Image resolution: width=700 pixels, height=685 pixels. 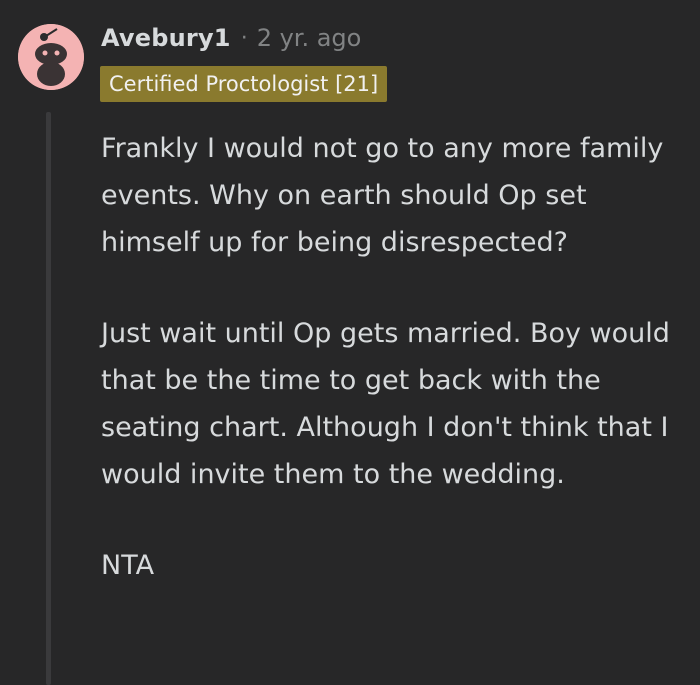 I want to click on author-name: Avebury1, so click(x=166, y=38).